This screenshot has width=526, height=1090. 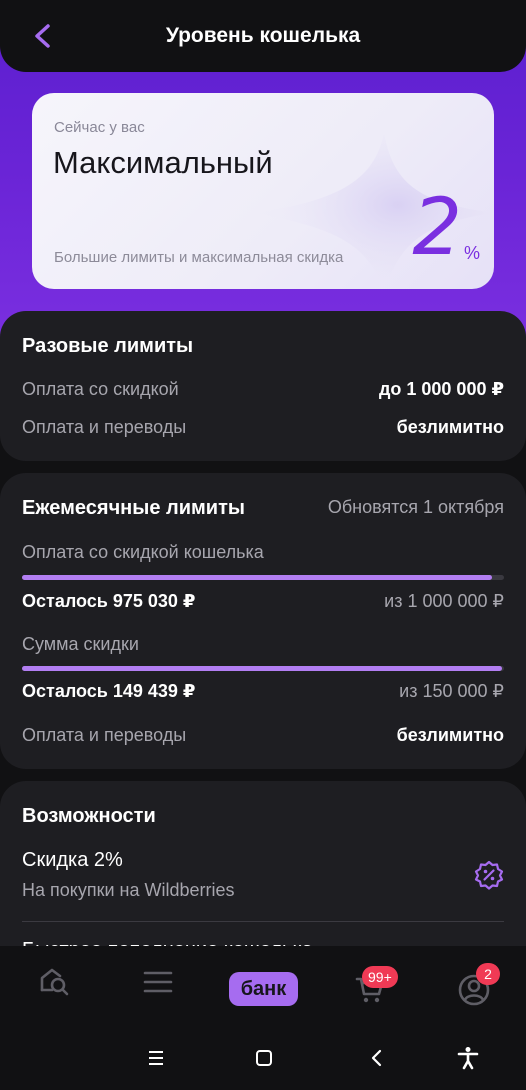 I want to click on discount-sum-progress, so click(x=263, y=668).